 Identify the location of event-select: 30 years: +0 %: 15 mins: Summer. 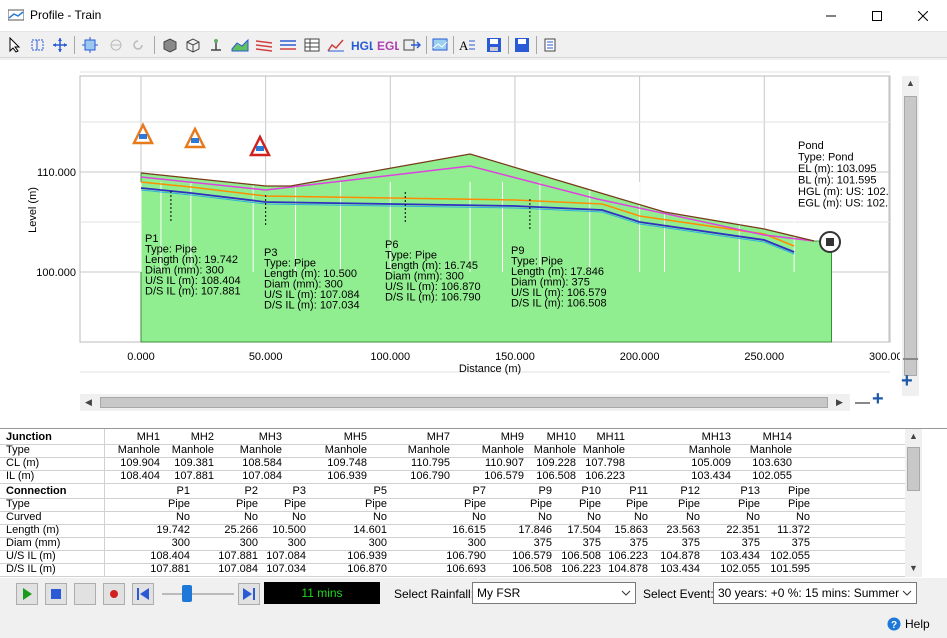
(815, 593).